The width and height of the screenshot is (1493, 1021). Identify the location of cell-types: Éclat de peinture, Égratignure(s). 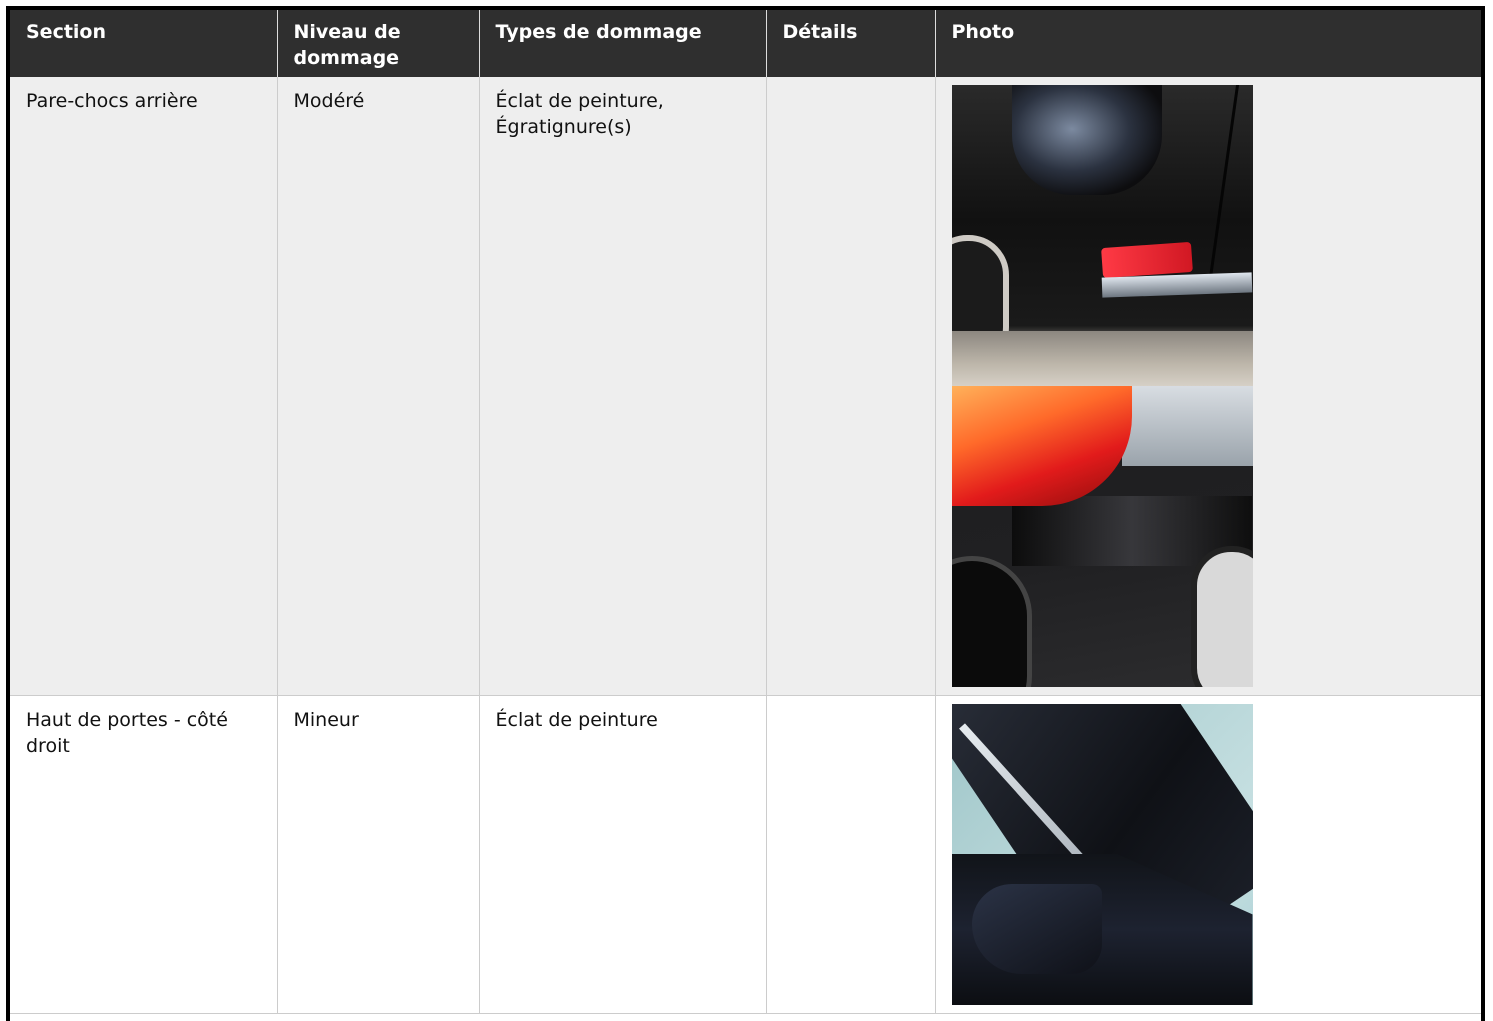
(623, 386).